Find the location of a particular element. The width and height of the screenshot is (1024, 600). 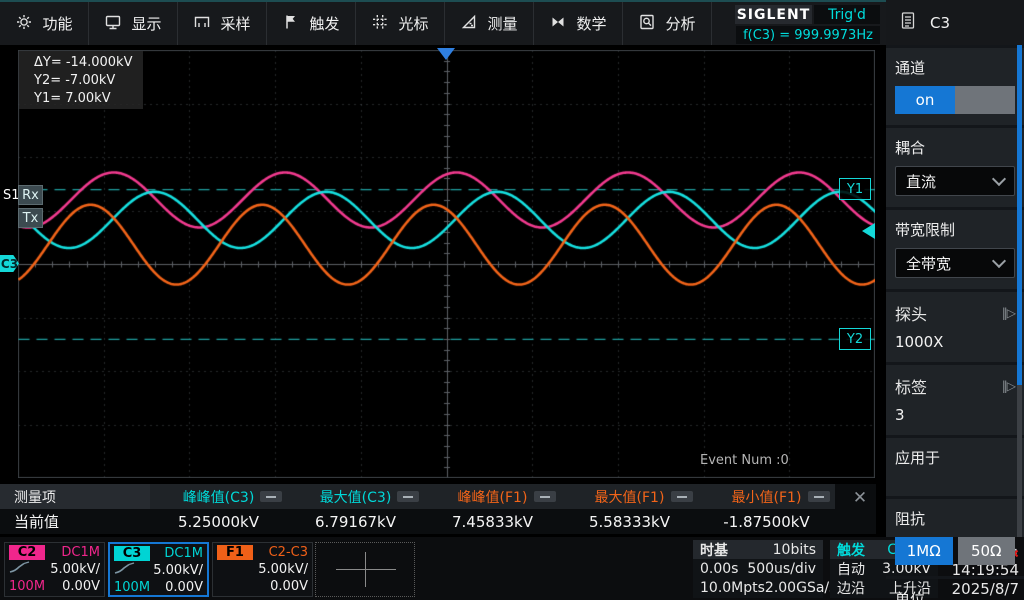

menu-item-cursor: 光标 is located at coordinates (400, 23).